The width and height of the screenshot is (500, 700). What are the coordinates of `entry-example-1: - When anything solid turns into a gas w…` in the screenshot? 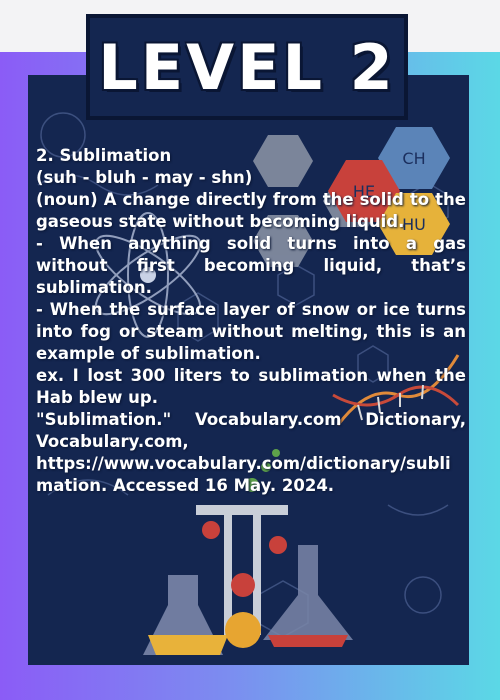 It's located at (251, 265).